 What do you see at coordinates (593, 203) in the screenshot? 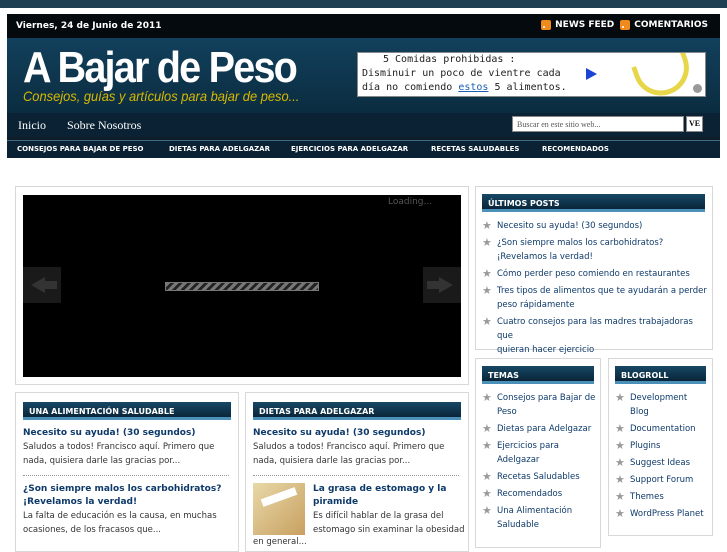
I see `widget-heading: ÚLTIMOS POSTS` at bounding box center [593, 203].